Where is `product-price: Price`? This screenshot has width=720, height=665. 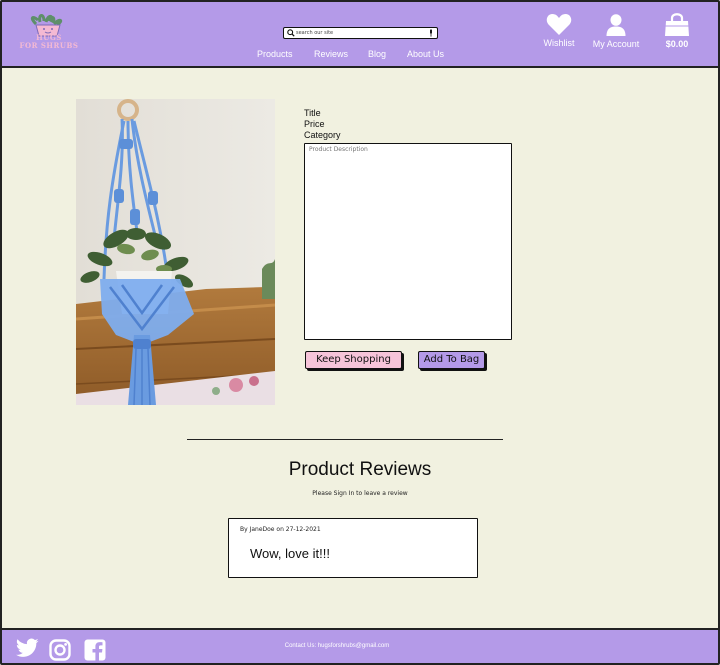
product-price: Price is located at coordinates (314, 124).